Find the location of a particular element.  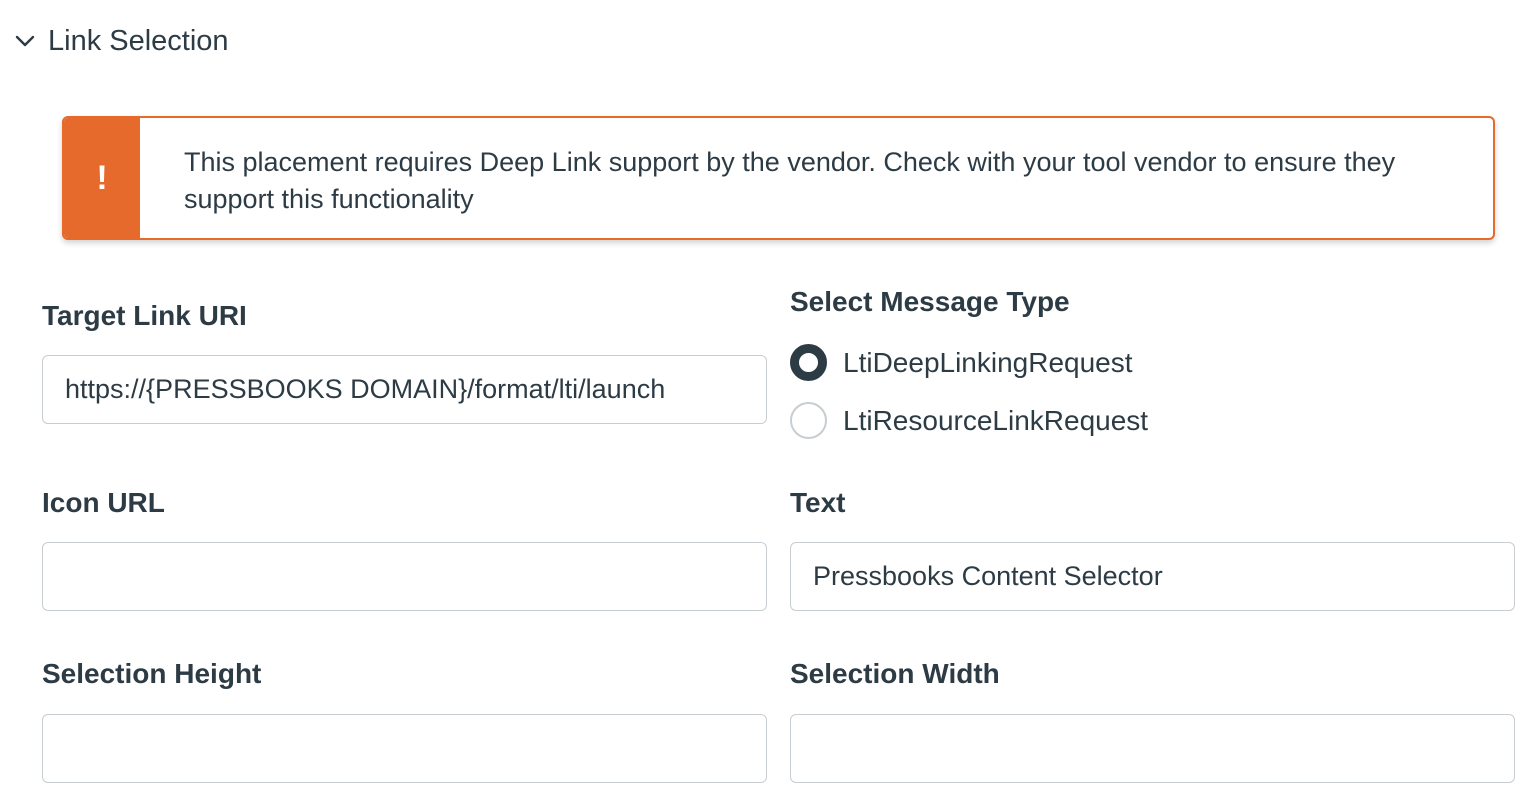

radio-button is located at coordinates (808, 420).